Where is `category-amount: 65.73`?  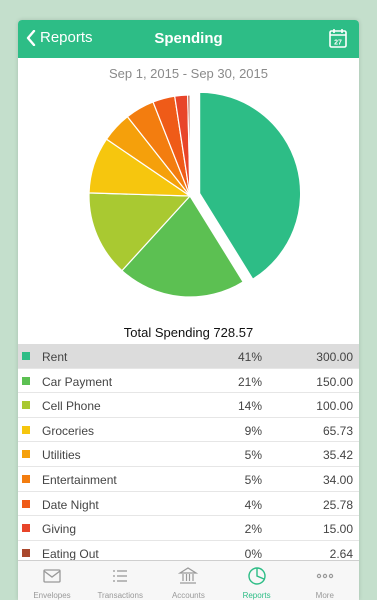
category-amount: 65.73 is located at coordinates (337, 430).